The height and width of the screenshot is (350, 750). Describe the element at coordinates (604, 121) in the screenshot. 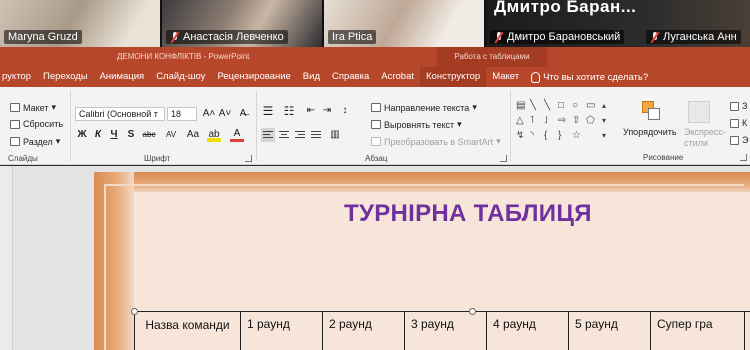

I see `gallery-scroll-icon: ▾` at that location.